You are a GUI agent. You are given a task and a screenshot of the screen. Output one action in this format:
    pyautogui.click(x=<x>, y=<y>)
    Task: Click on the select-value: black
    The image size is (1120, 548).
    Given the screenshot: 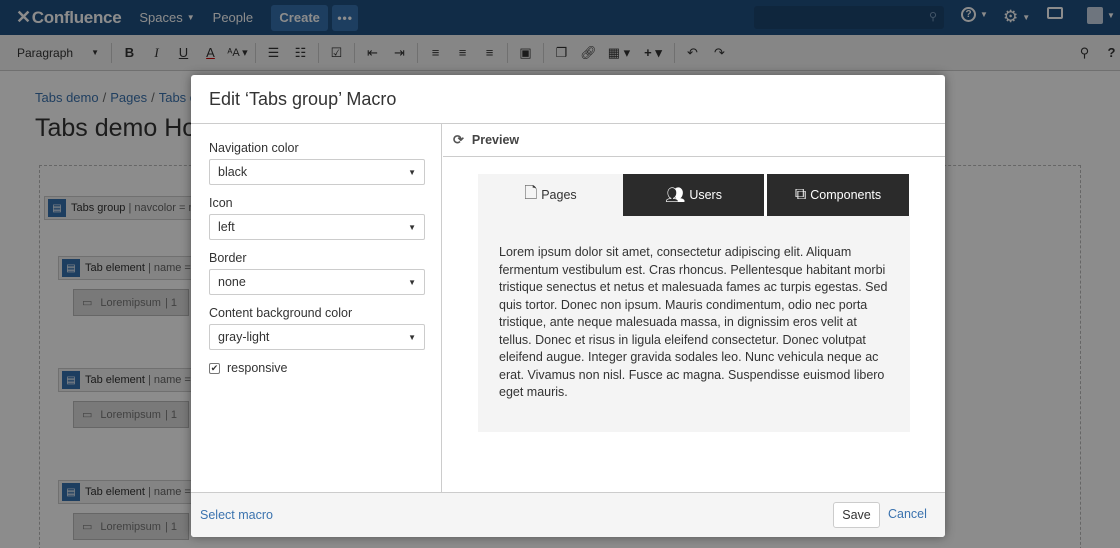 What is the action you would take?
    pyautogui.click(x=233, y=172)
    